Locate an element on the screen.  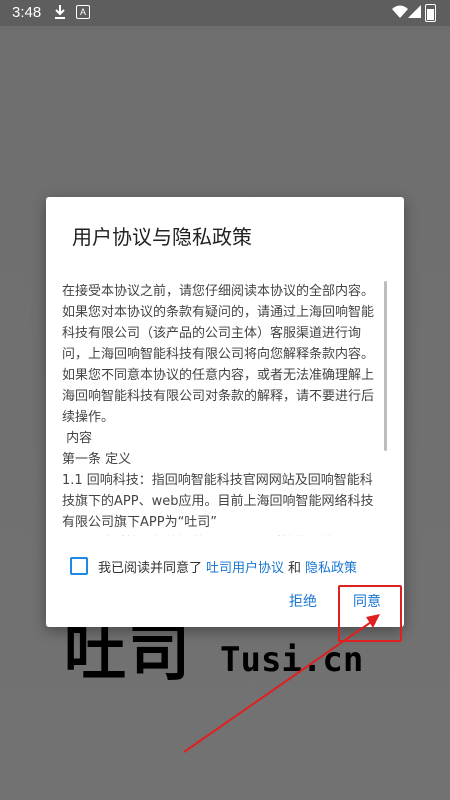
annotation-arrow-icon is located at coordinates (281, 683).